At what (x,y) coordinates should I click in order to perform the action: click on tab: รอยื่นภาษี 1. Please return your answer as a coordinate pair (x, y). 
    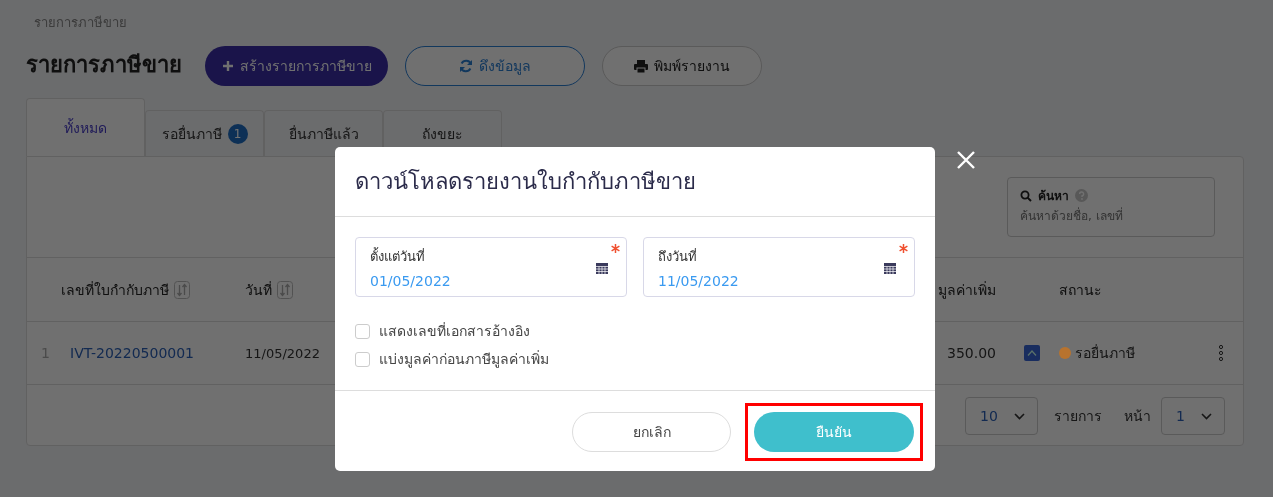
    Looking at the image, I should click on (204, 133).